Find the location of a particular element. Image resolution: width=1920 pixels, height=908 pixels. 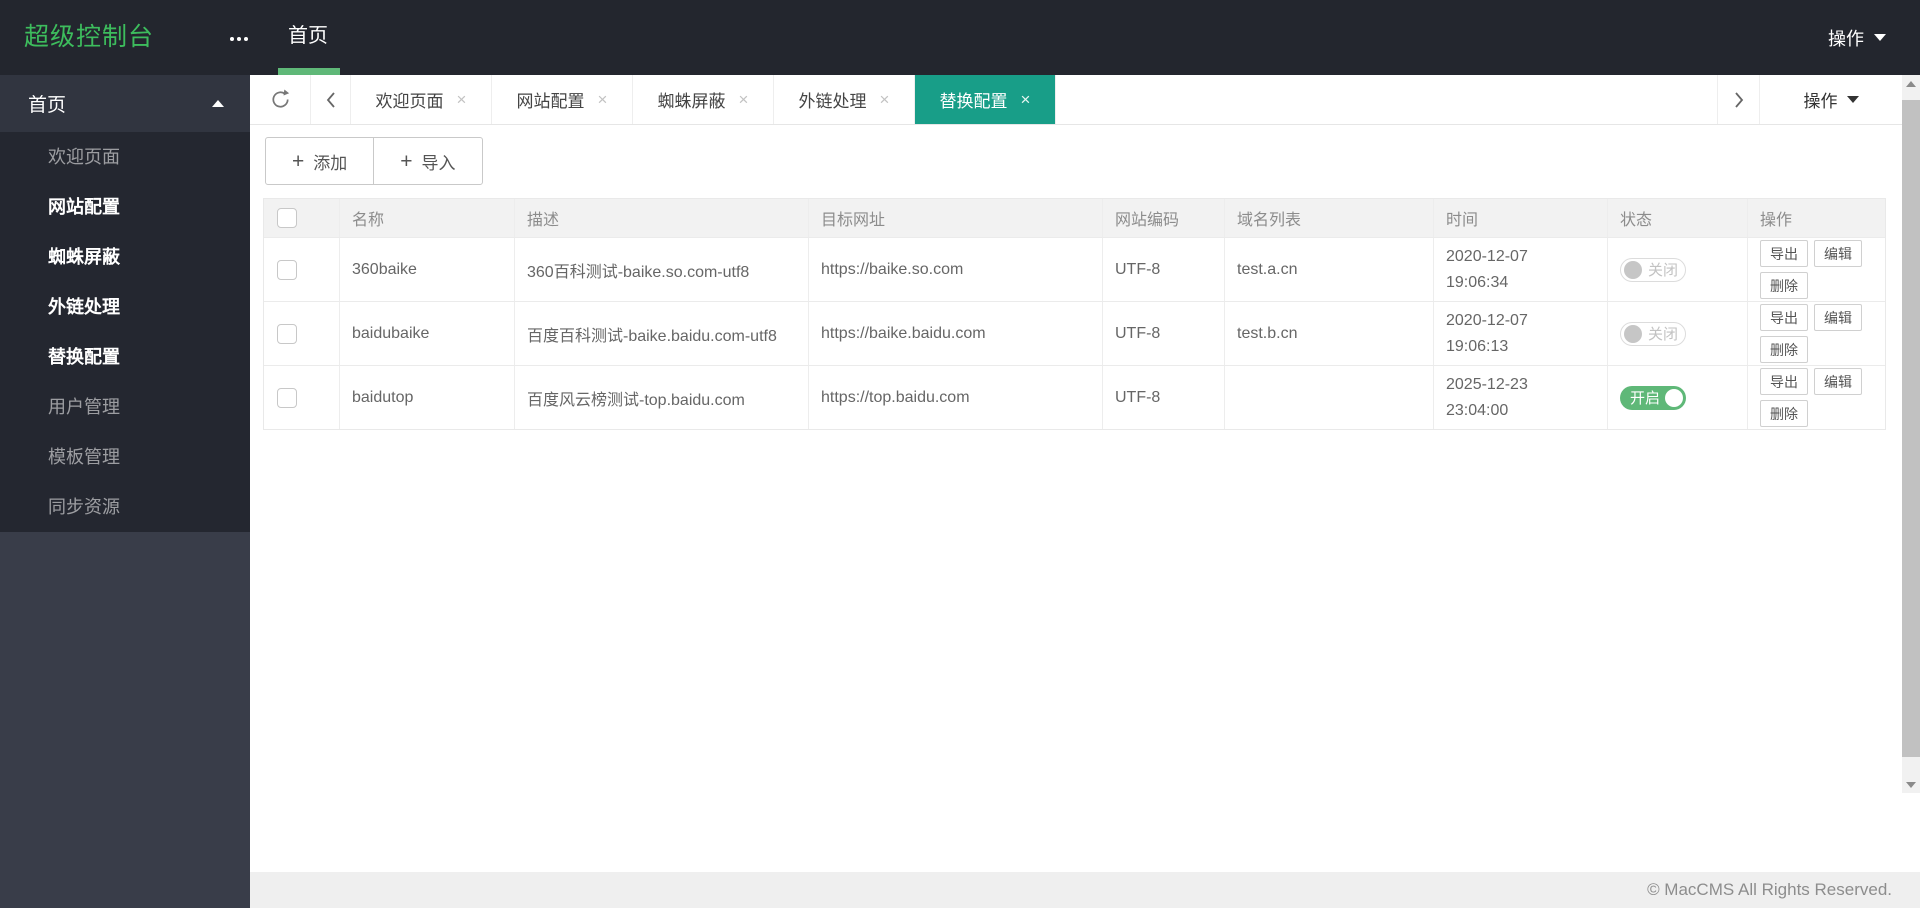

header-action-label: 操作 is located at coordinates (1846, 38).